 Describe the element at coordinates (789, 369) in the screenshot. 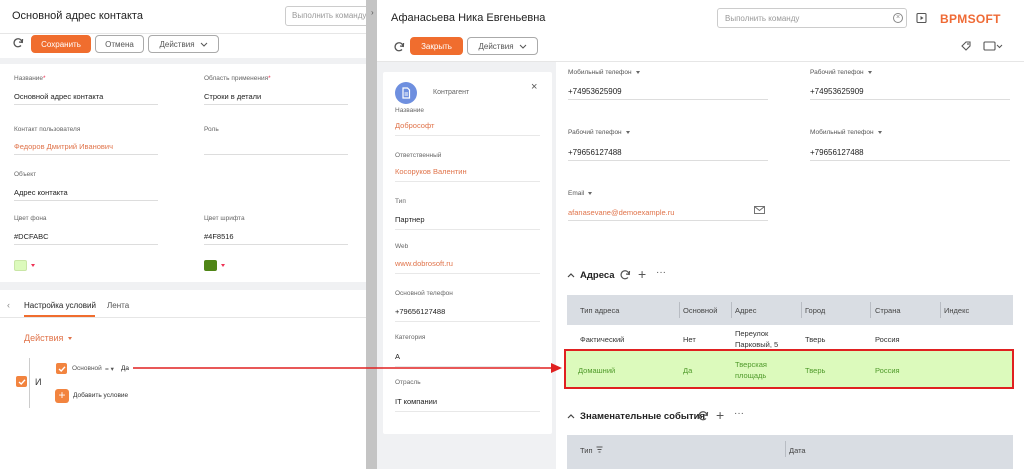

I see `table-row-highlighted` at that location.